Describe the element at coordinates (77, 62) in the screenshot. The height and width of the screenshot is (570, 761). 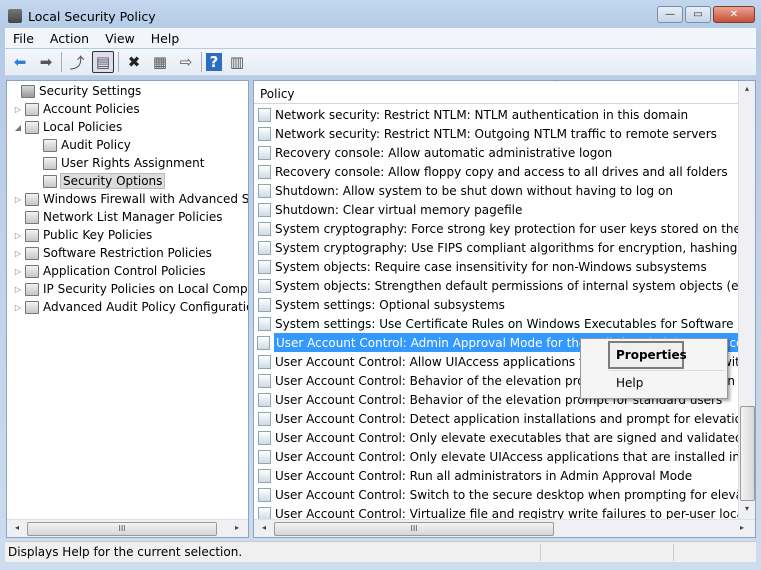
I see `up-folder-icon: ⤴` at that location.